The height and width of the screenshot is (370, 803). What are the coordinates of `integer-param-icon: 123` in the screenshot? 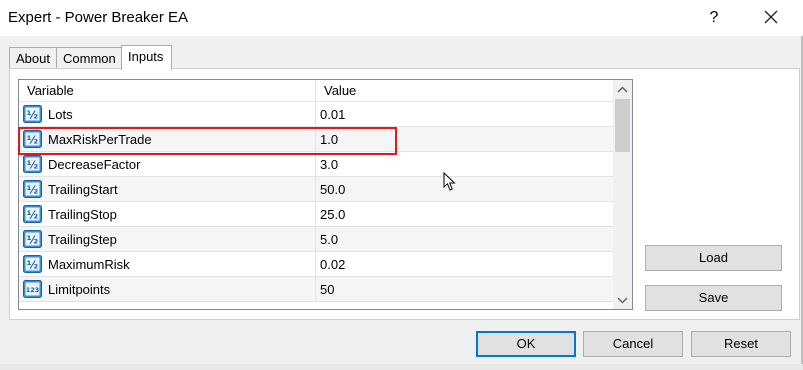 It's located at (32, 289).